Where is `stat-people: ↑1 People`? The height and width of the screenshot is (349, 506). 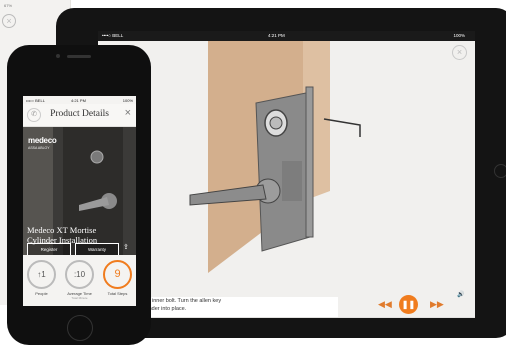 stat-people: ↑1 People is located at coordinates (41, 278).